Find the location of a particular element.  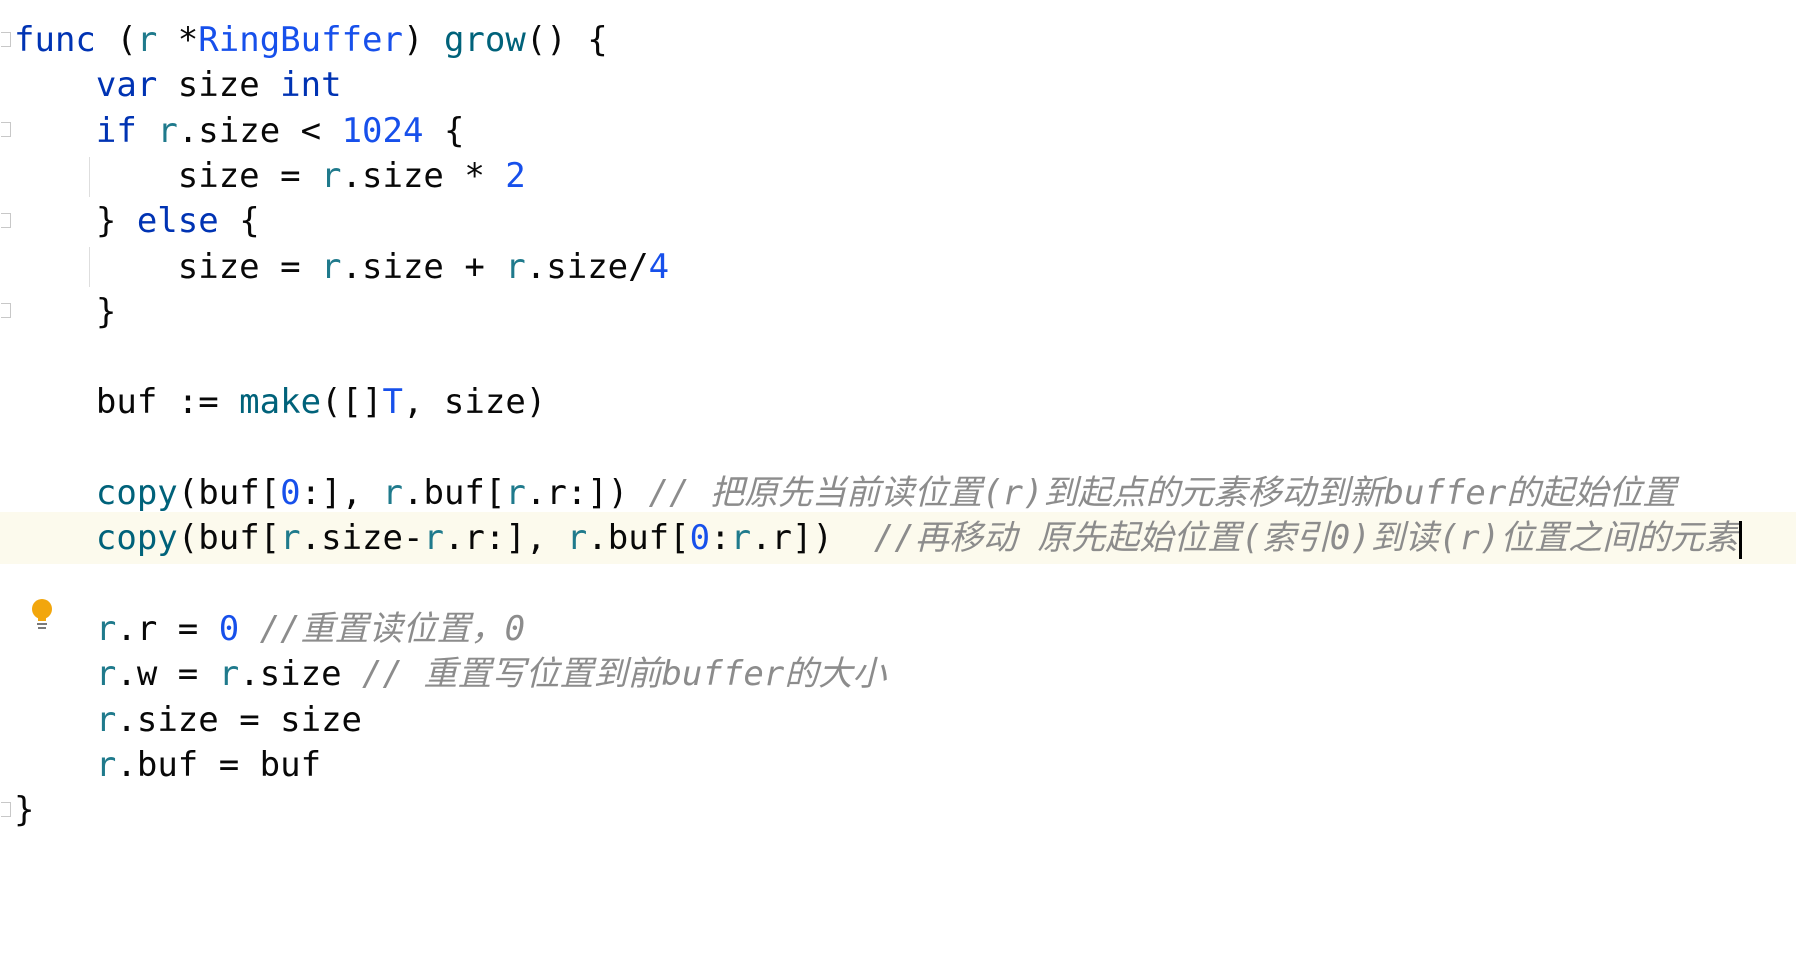

code-token: .r]) is located at coordinates (812, 538).